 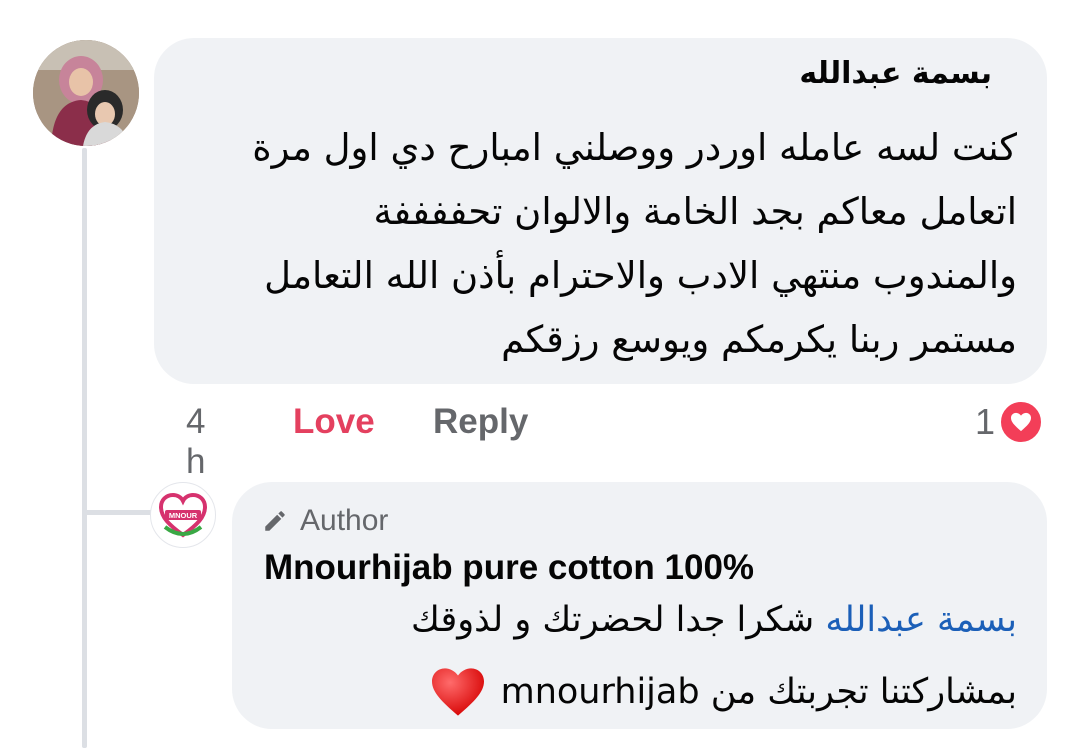 I want to click on mention-link: بسمة عبدالله, so click(x=921, y=620).